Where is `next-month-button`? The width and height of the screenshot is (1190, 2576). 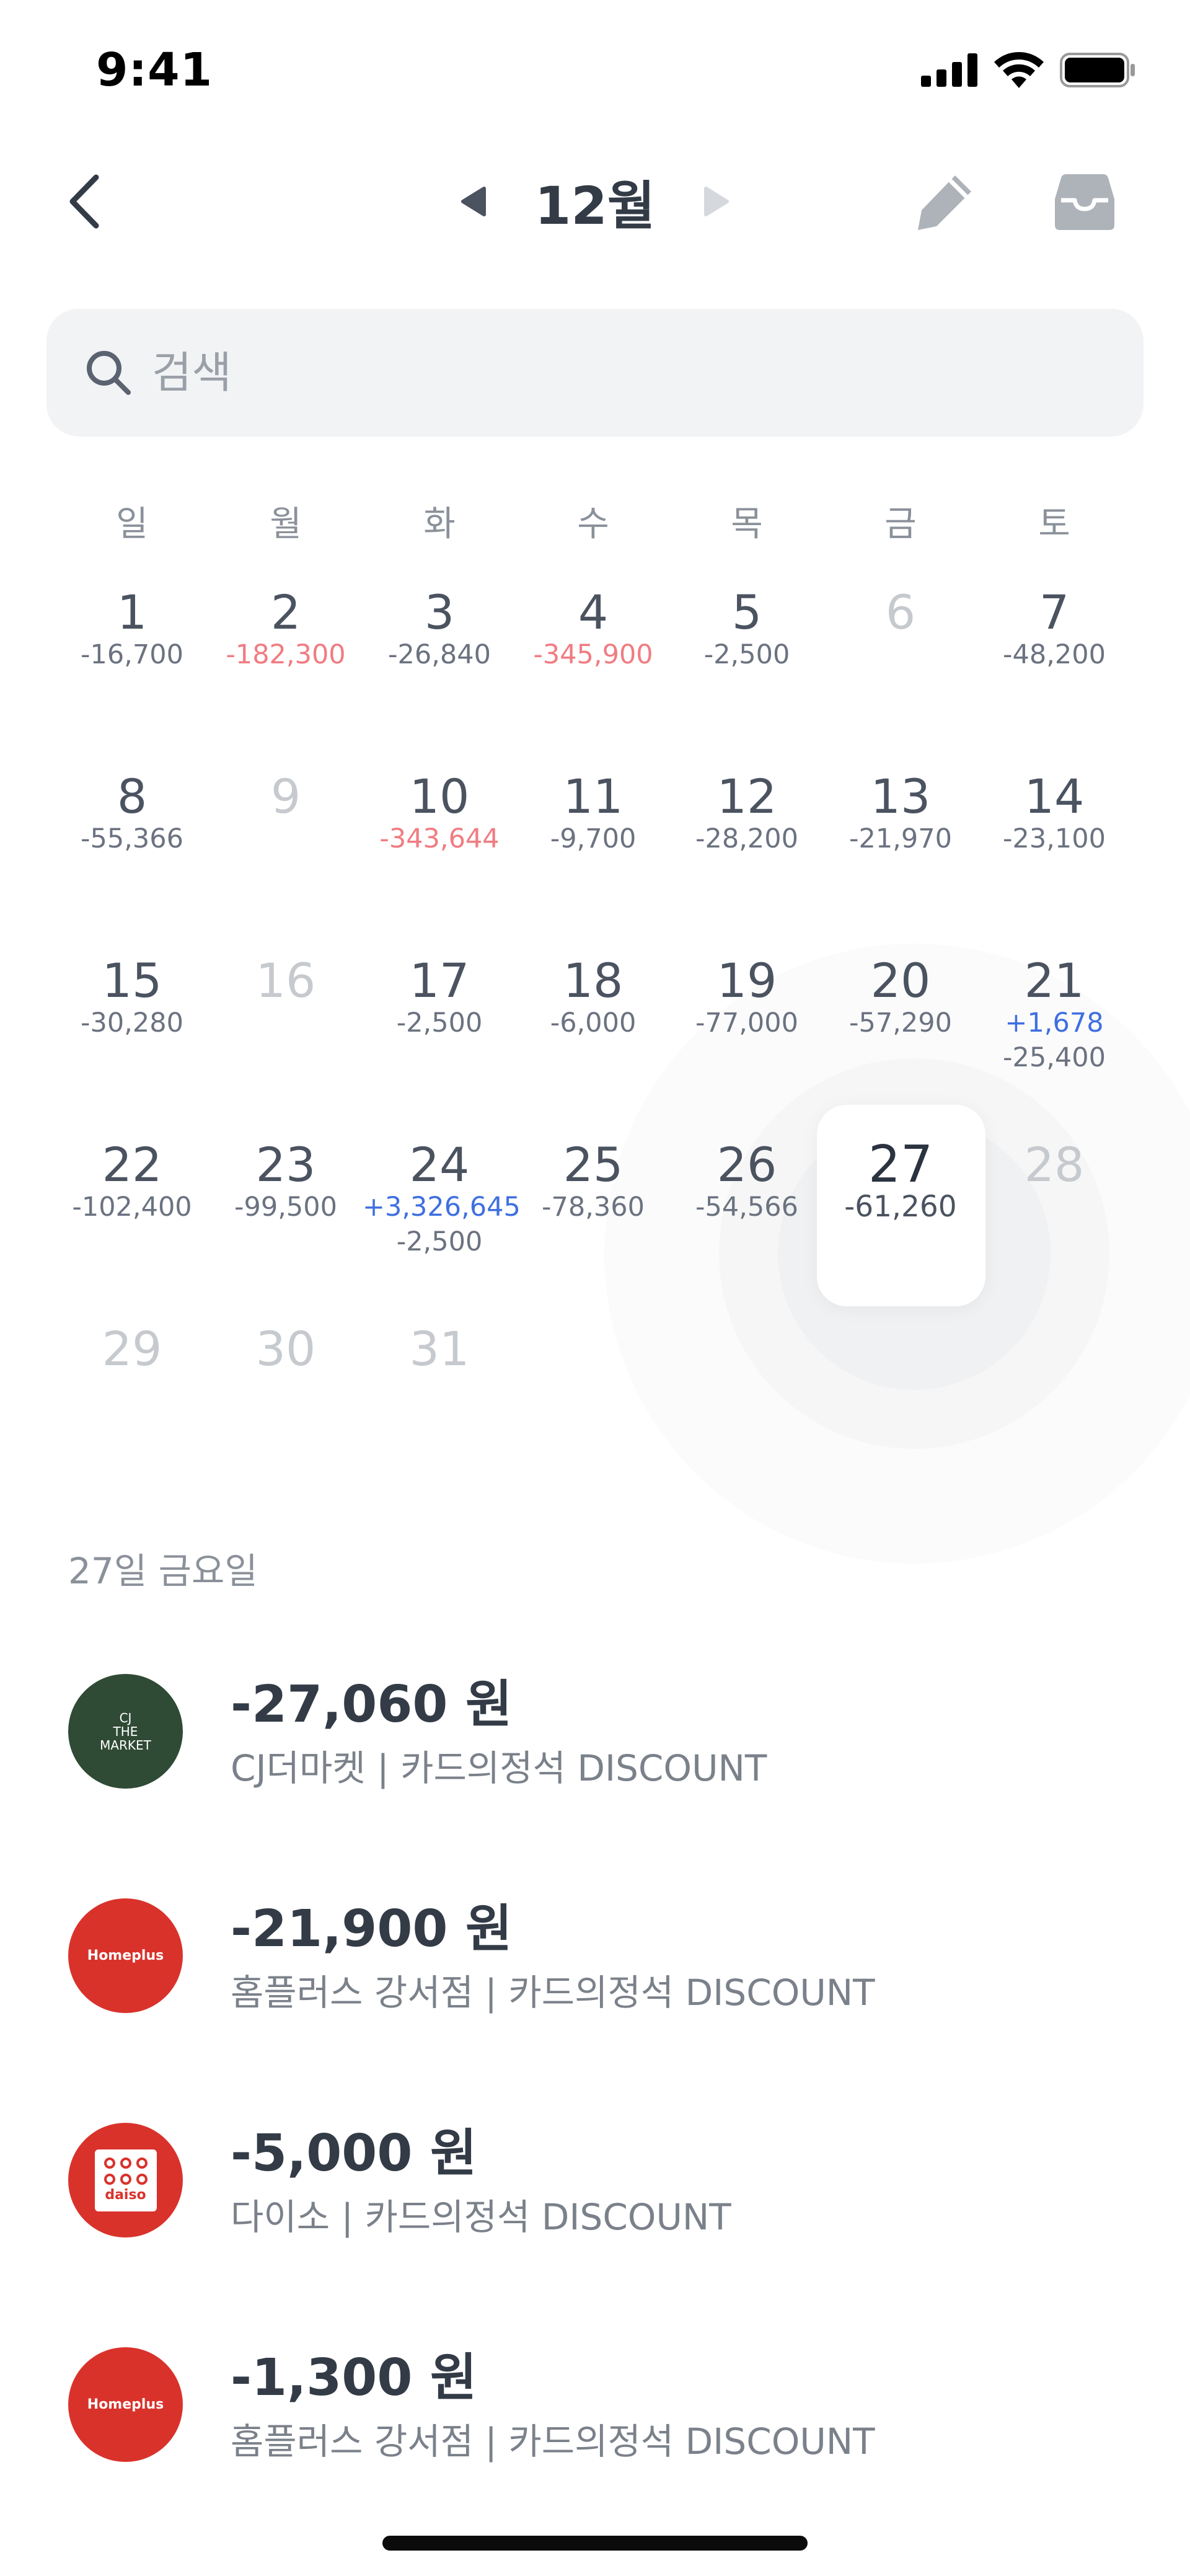
next-month-button is located at coordinates (717, 201).